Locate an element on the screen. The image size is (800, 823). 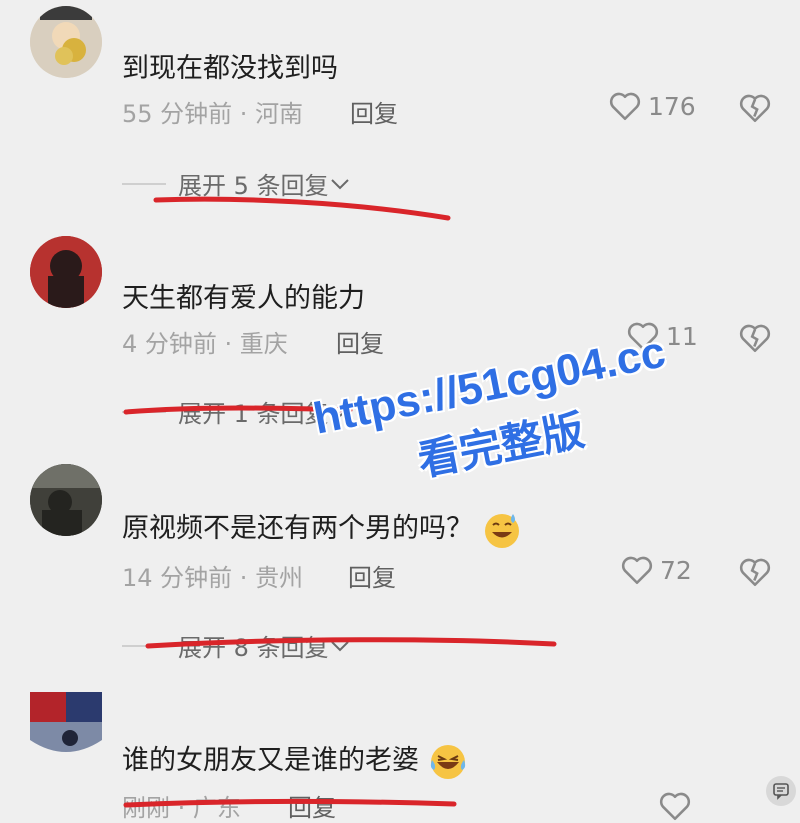
chat-bubble-button is located at coordinates (781, 791).